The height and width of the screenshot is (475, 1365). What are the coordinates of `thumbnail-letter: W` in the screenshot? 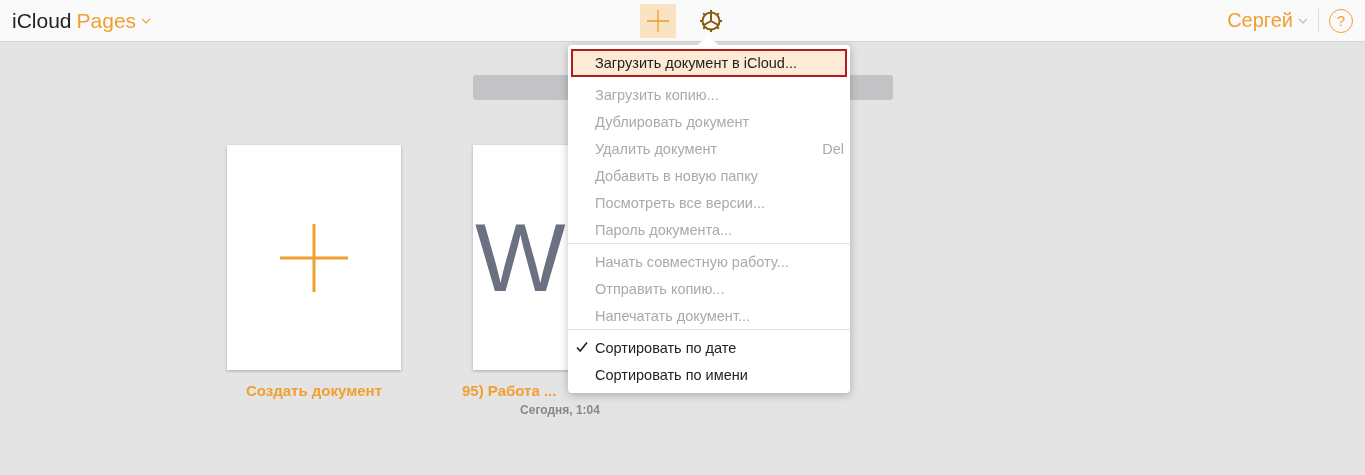 It's located at (520, 257).